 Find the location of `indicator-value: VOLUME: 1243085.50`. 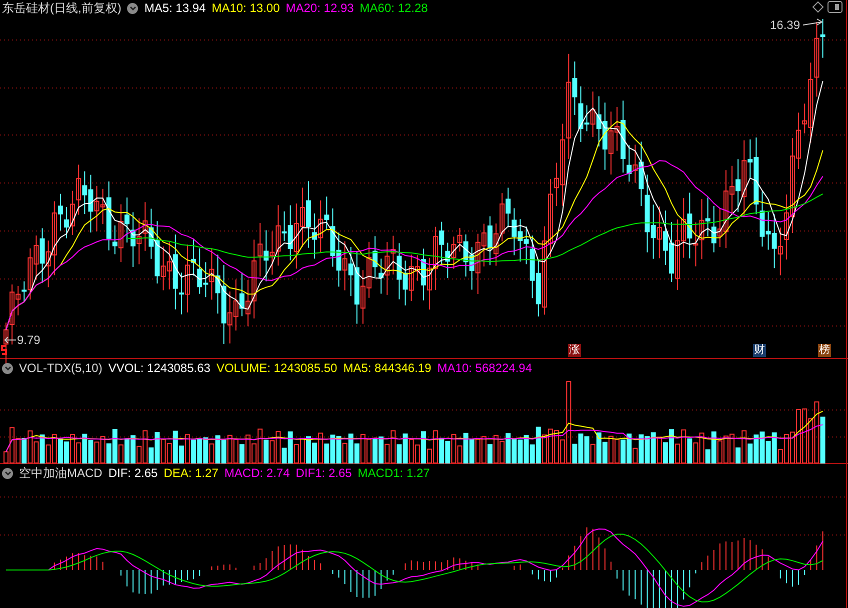

indicator-value: VOLUME: 1243085.50 is located at coordinates (277, 368).